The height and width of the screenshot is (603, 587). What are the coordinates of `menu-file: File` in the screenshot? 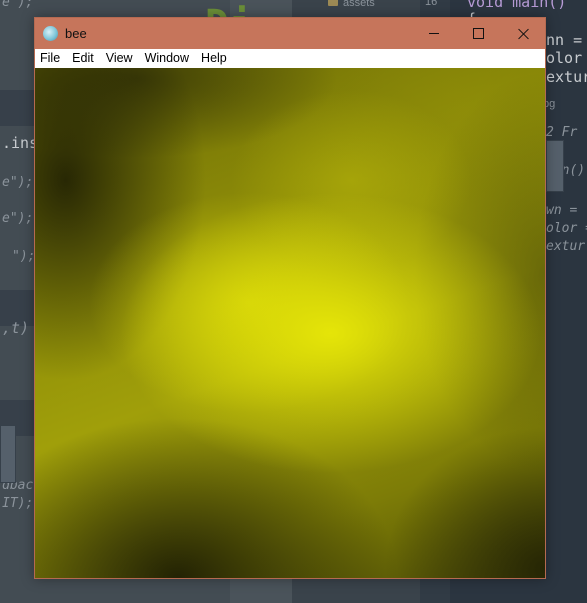 It's located at (50, 58).